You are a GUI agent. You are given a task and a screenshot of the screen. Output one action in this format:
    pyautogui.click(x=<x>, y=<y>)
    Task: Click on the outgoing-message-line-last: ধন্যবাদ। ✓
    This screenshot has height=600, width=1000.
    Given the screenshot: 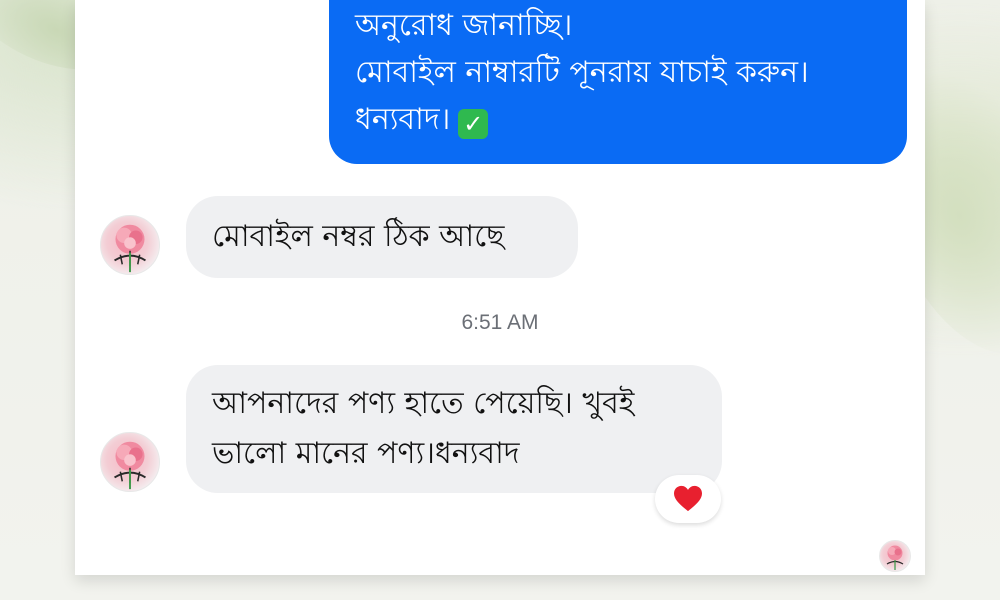 What is the action you would take?
    pyautogui.click(x=618, y=119)
    